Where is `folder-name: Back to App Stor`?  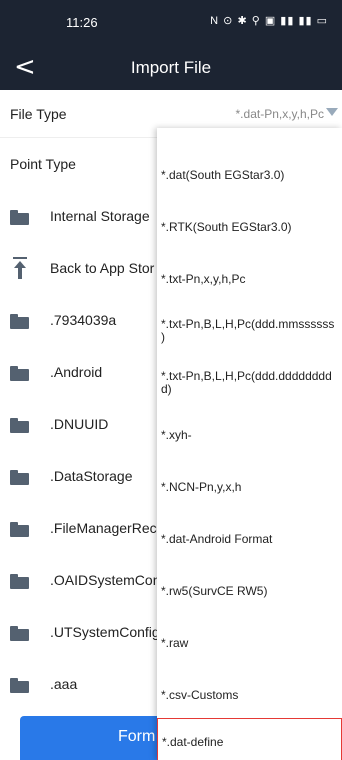 folder-name: Back to App Stor is located at coordinates (102, 268).